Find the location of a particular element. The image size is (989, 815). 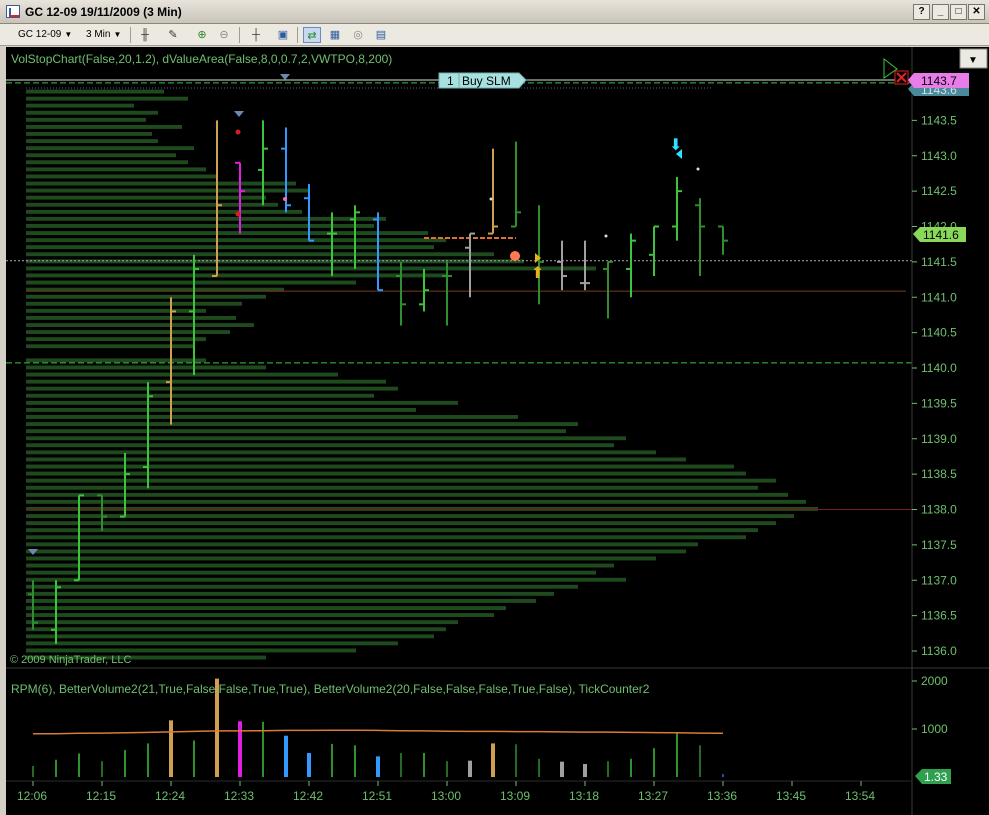

svg-text: 1143.7 is located at coordinates (939, 81).